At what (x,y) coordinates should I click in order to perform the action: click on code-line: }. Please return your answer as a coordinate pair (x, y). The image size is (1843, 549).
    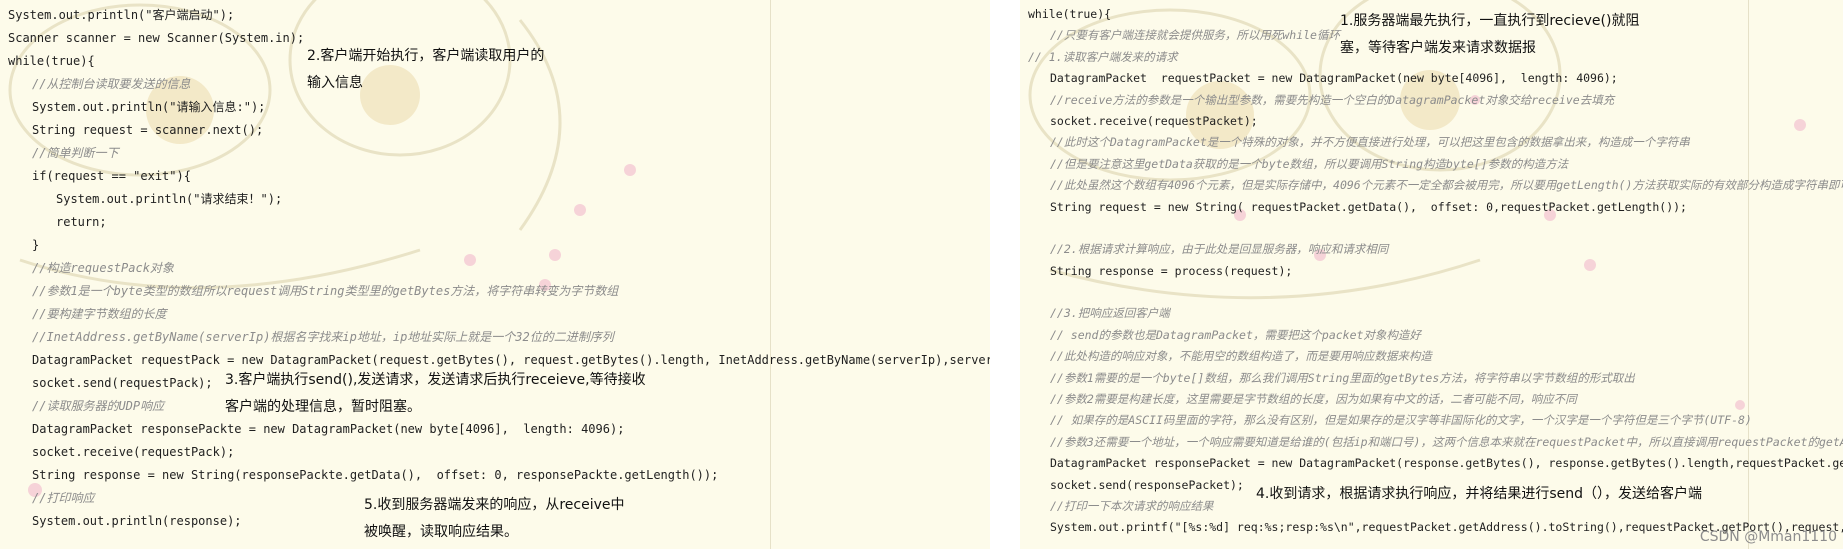
    Looking at the image, I should click on (36, 245).